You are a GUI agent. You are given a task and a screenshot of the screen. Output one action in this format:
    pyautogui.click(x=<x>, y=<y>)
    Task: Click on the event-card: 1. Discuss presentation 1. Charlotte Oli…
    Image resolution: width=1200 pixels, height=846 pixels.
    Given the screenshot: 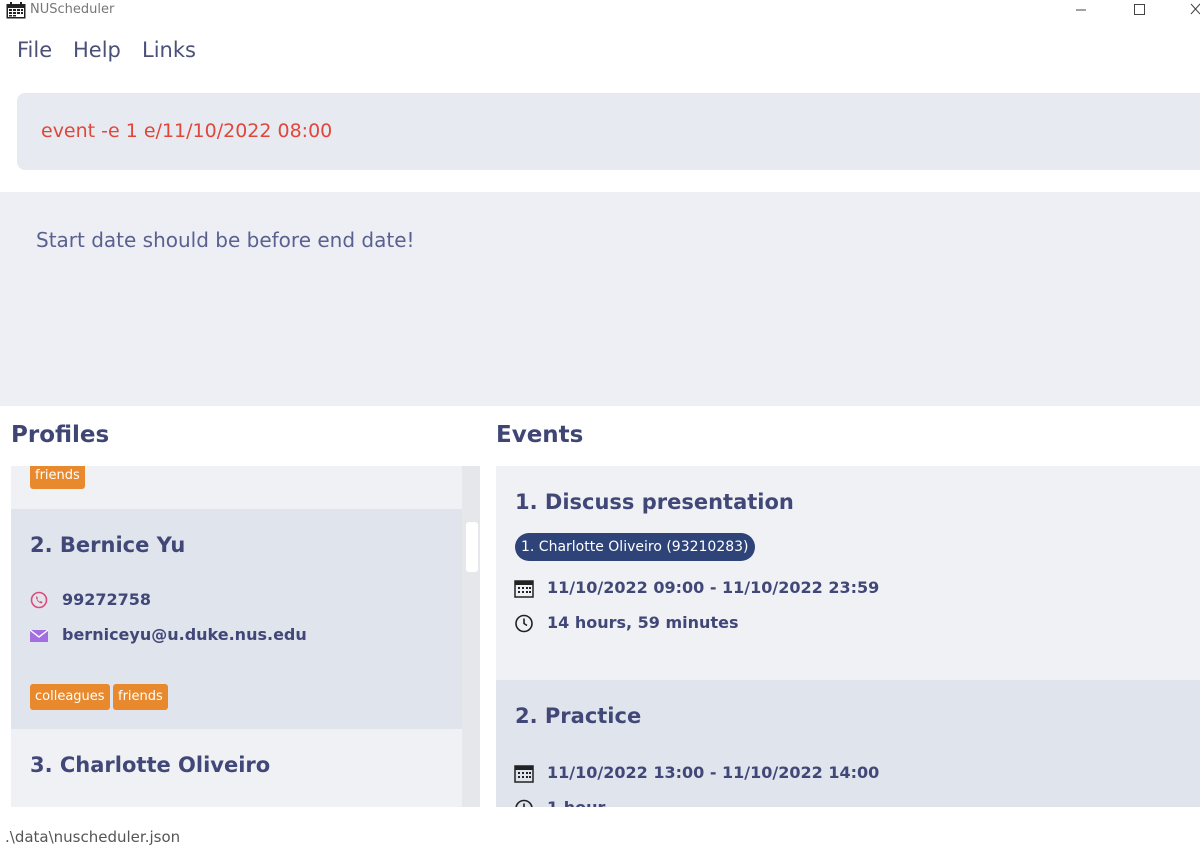 What is the action you would take?
    pyautogui.click(x=848, y=573)
    